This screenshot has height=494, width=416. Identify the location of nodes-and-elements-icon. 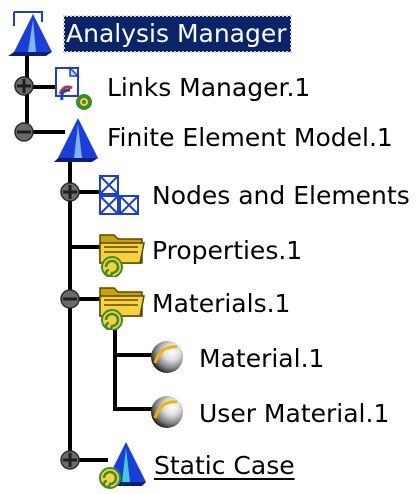
(121, 197).